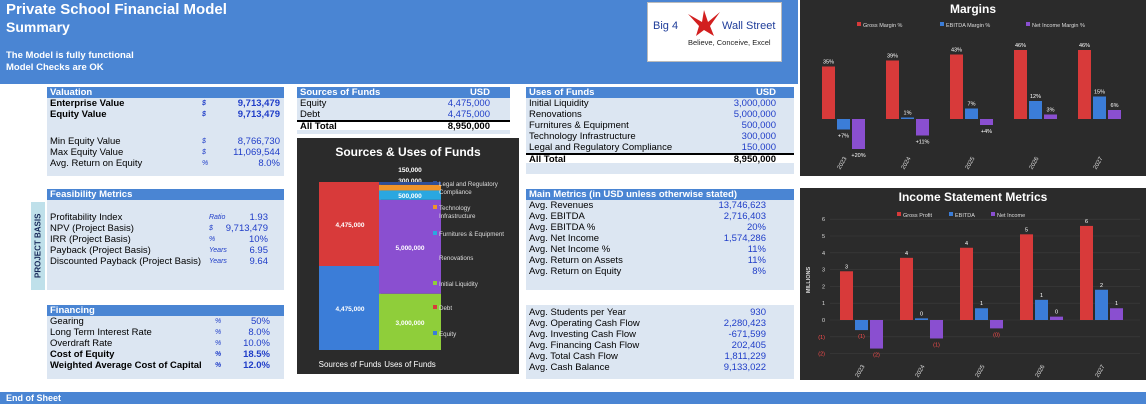 The height and width of the screenshot is (410, 1146). Describe the element at coordinates (468, 126) in the screenshot. I see `sources-total-value: 8,950,000` at that location.